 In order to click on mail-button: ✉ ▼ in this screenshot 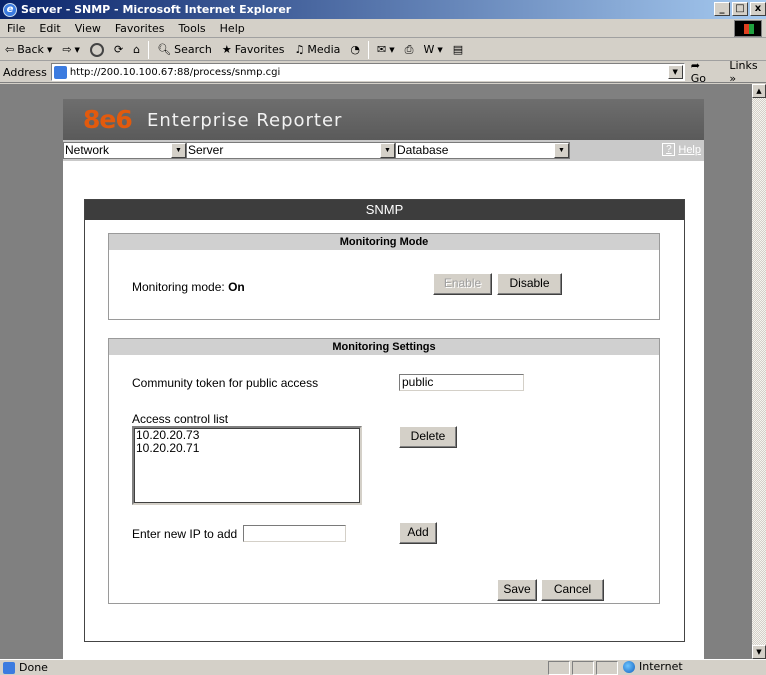, I will do `click(386, 49)`.